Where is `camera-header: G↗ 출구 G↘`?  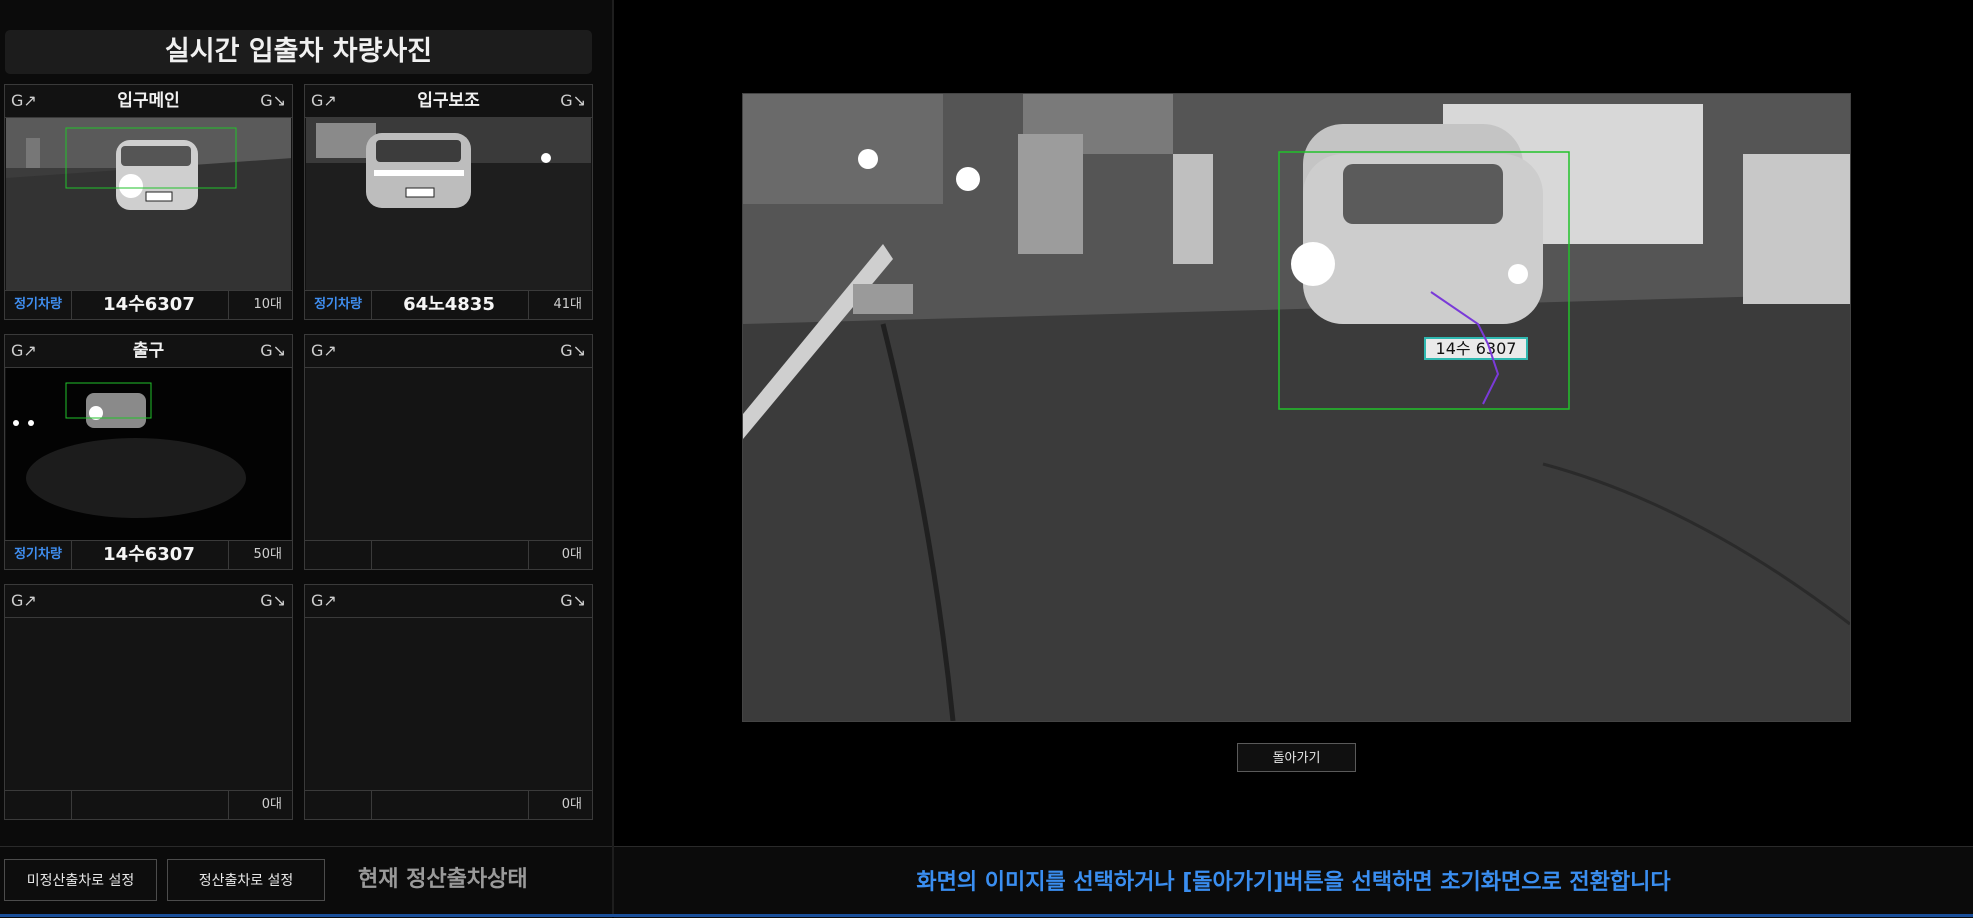
camera-header: G↗ 출구 G↘ is located at coordinates (148, 351).